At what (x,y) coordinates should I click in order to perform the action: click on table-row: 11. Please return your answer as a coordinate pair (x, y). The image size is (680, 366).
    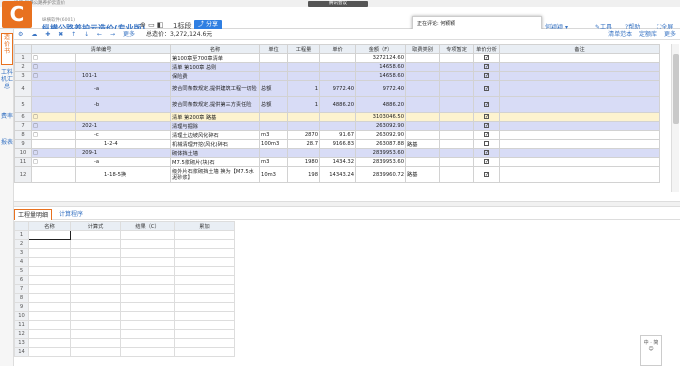
    Looking at the image, I should click on (124, 325).